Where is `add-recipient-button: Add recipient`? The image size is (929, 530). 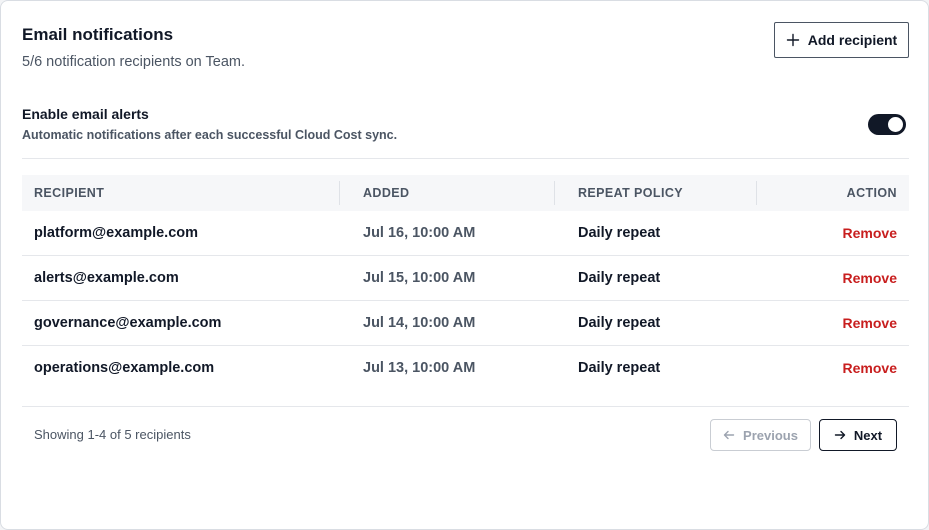 add-recipient-button: Add recipient is located at coordinates (841, 40).